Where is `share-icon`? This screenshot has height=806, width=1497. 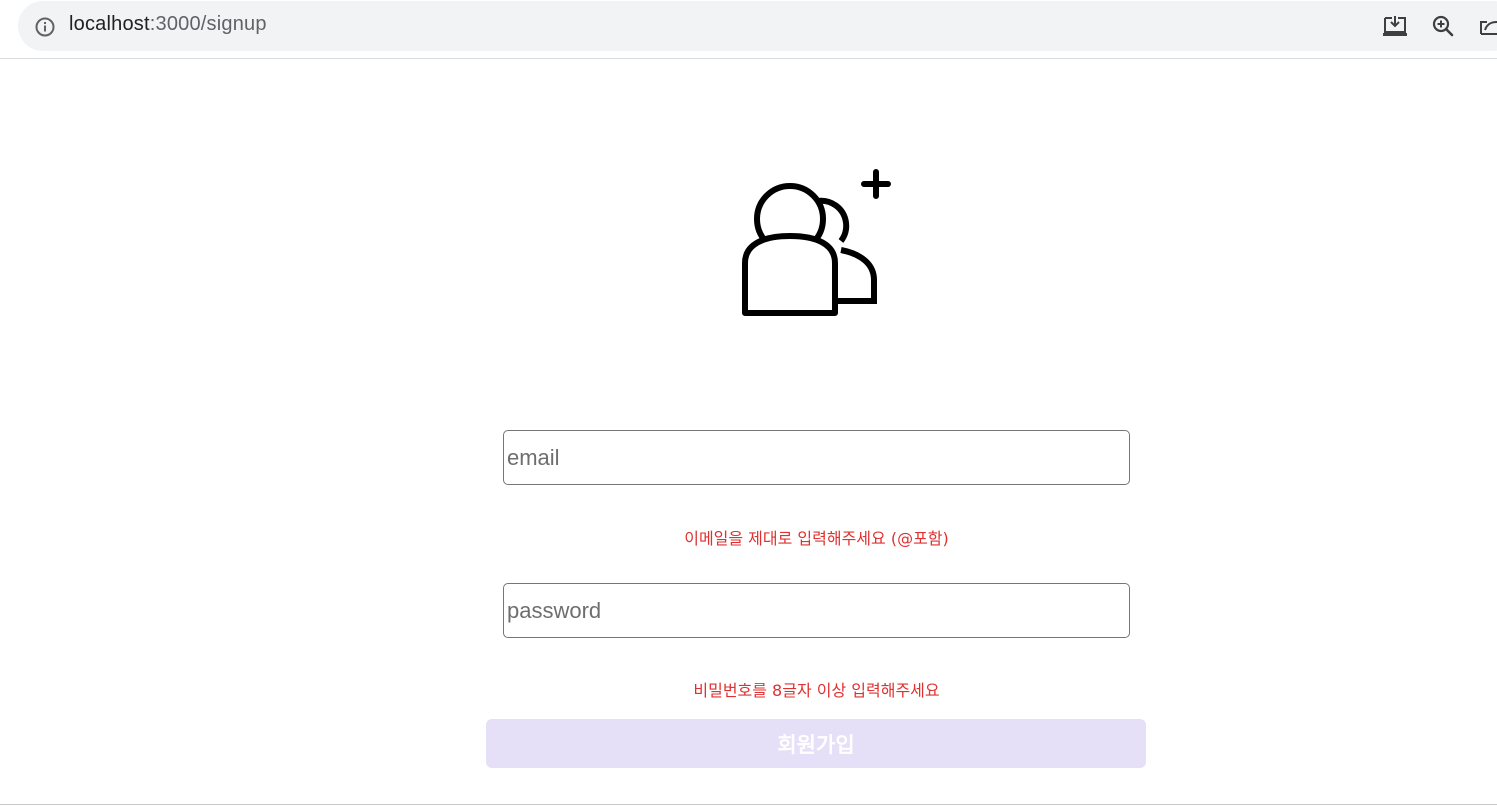 share-icon is located at coordinates (1487, 26).